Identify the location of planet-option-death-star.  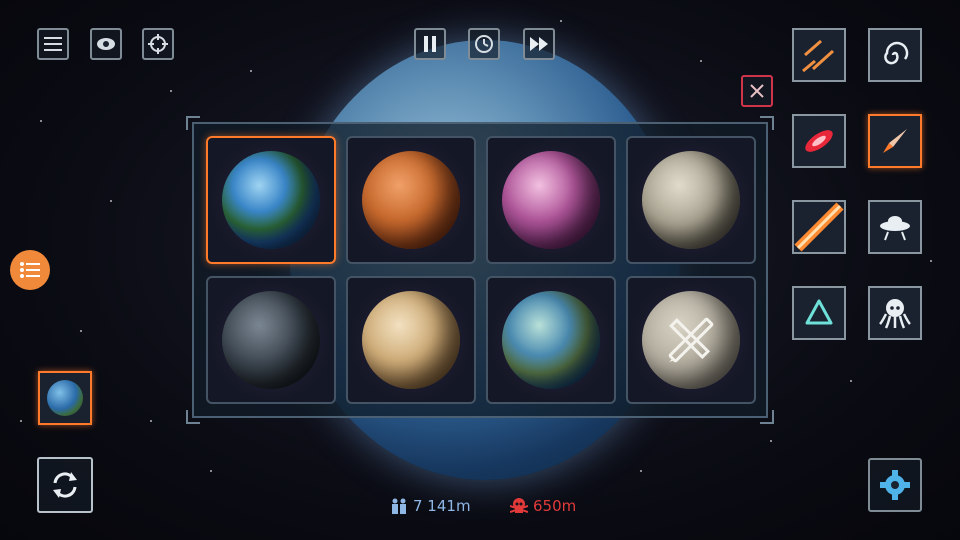
(271, 340).